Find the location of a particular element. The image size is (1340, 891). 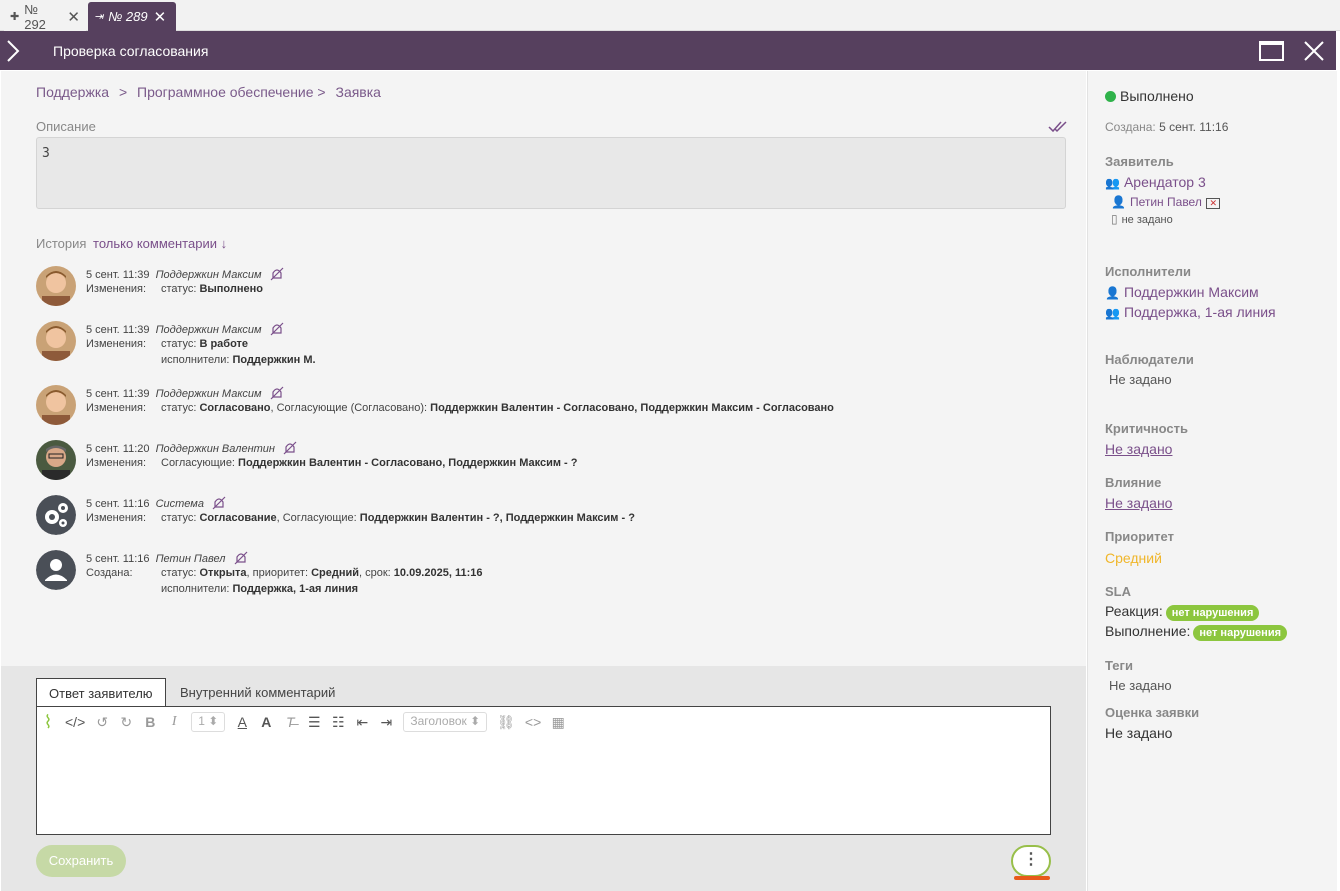

ticket-header: Проверка согласования is located at coordinates (668, 50).